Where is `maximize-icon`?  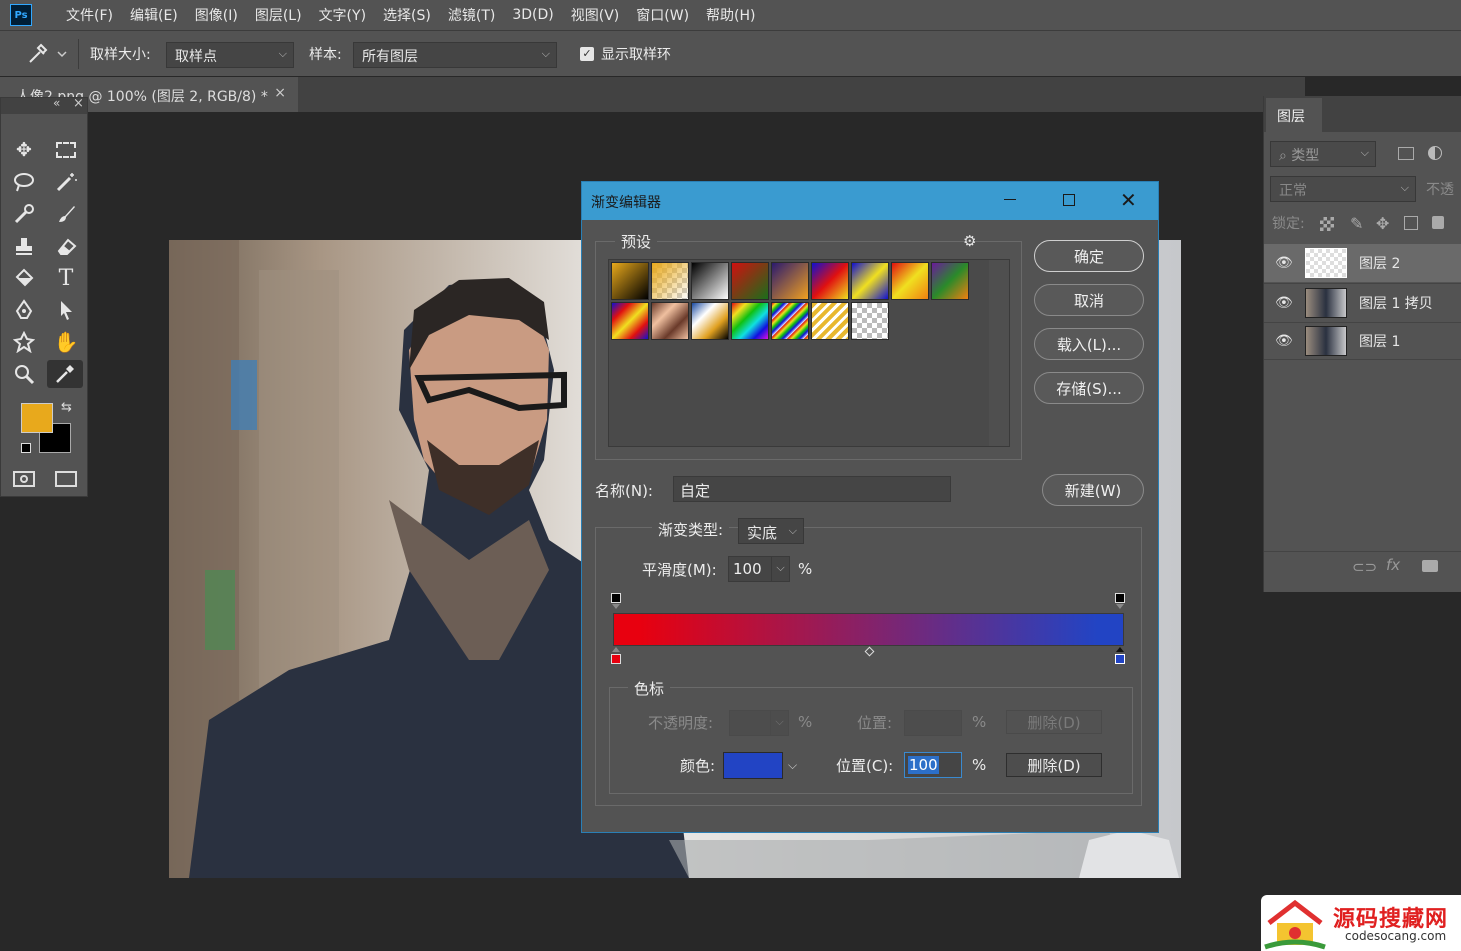
maximize-icon is located at coordinates (1069, 200).